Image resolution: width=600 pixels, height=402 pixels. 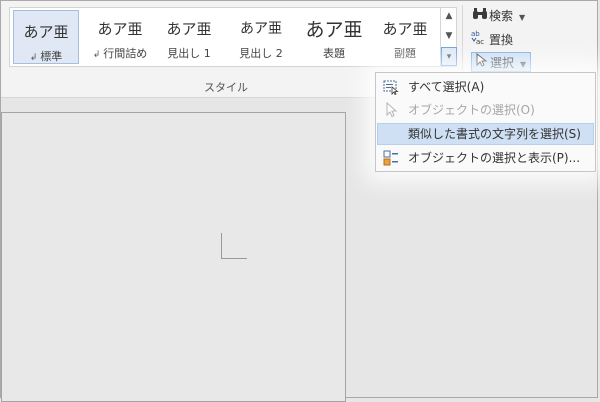 I want to click on style-name: 見出し 1, so click(x=189, y=53).